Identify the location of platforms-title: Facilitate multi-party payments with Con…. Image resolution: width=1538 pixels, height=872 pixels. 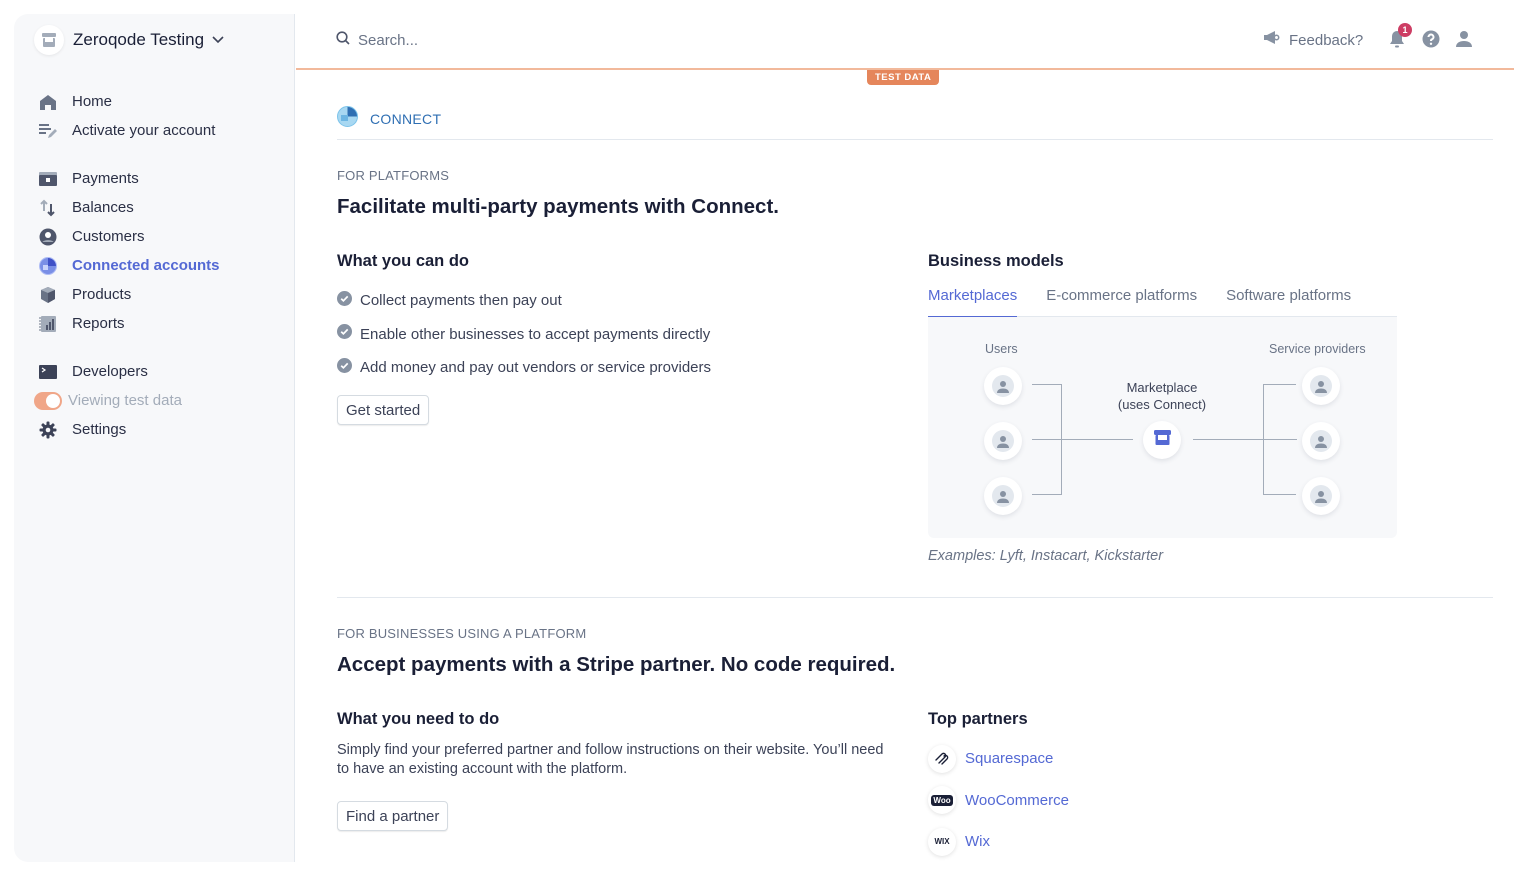
(558, 206).